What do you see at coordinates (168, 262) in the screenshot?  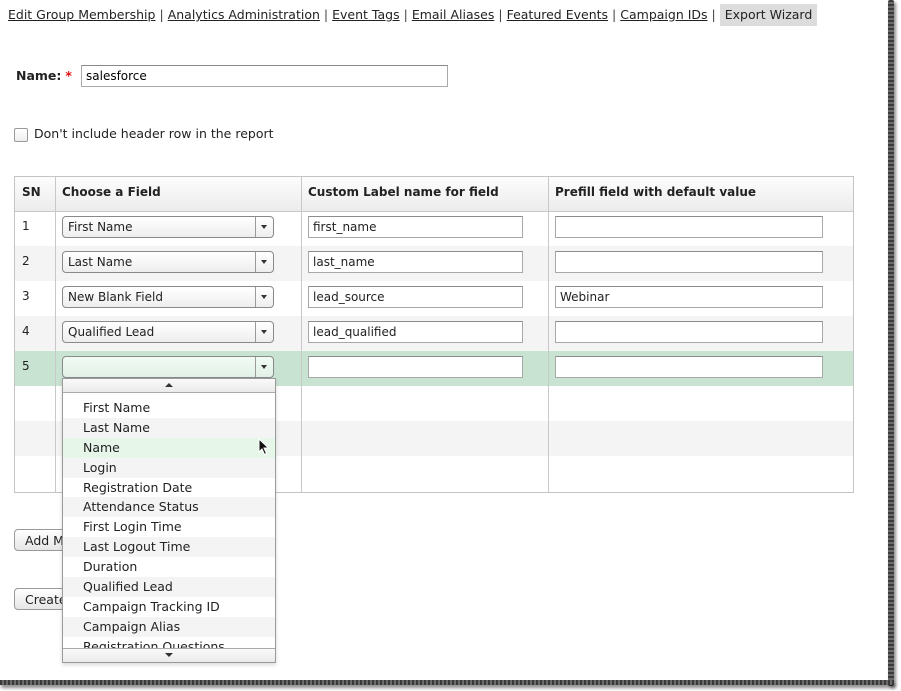 I see `field-select: Last Name` at bounding box center [168, 262].